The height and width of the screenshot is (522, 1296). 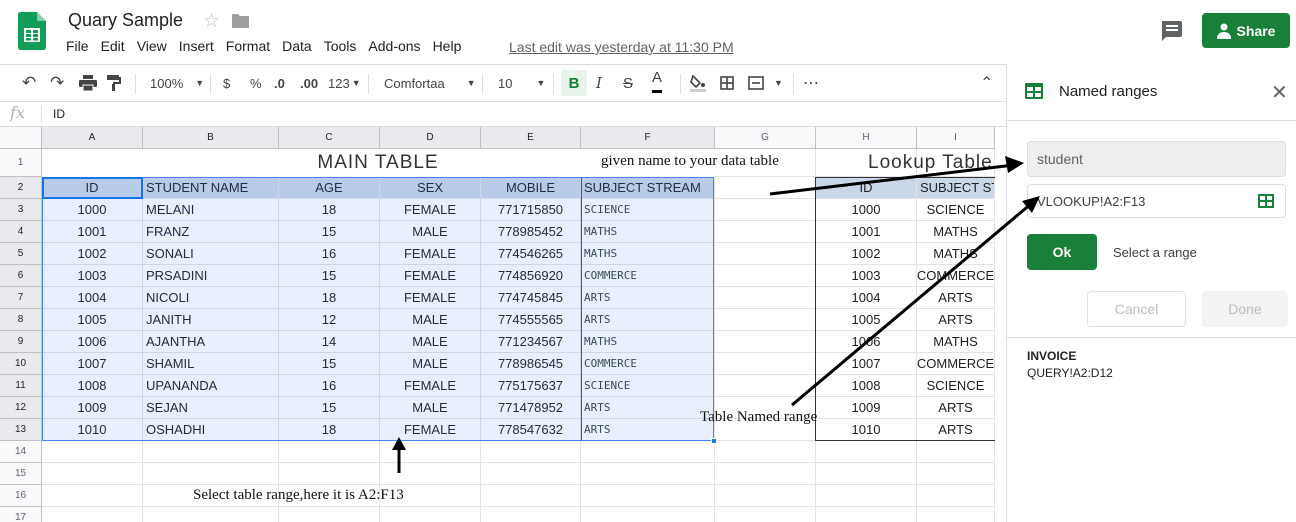 I want to click on menu-insert: Insert, so click(x=196, y=46).